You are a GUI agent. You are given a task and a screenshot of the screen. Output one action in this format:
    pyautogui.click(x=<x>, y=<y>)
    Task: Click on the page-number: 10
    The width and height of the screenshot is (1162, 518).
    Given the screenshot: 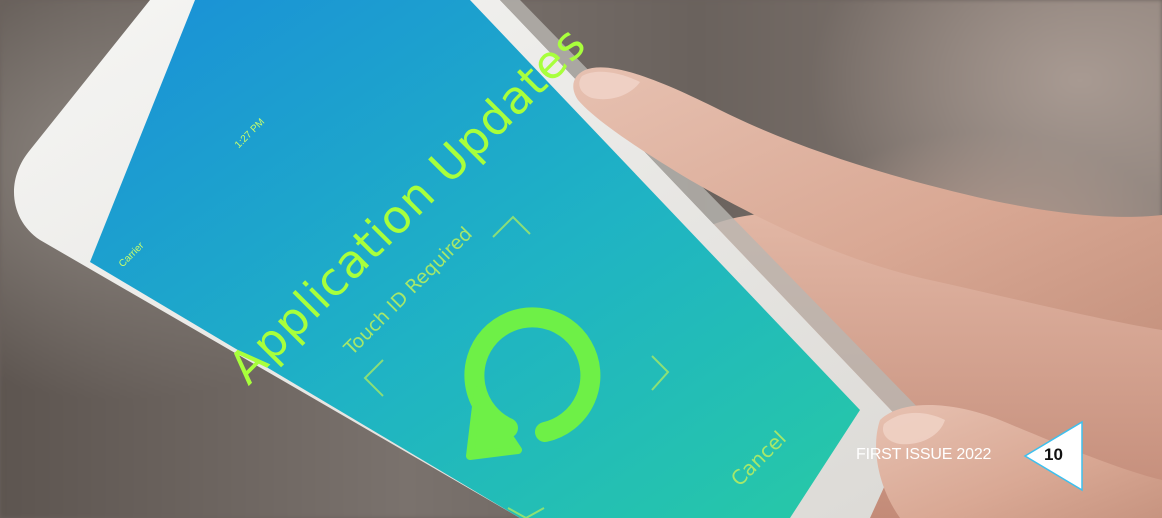 What is the action you would take?
    pyautogui.click(x=1053, y=454)
    